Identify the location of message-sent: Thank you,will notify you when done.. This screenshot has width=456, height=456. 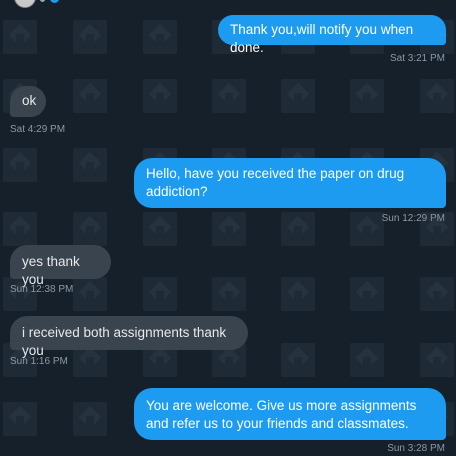
(332, 36).